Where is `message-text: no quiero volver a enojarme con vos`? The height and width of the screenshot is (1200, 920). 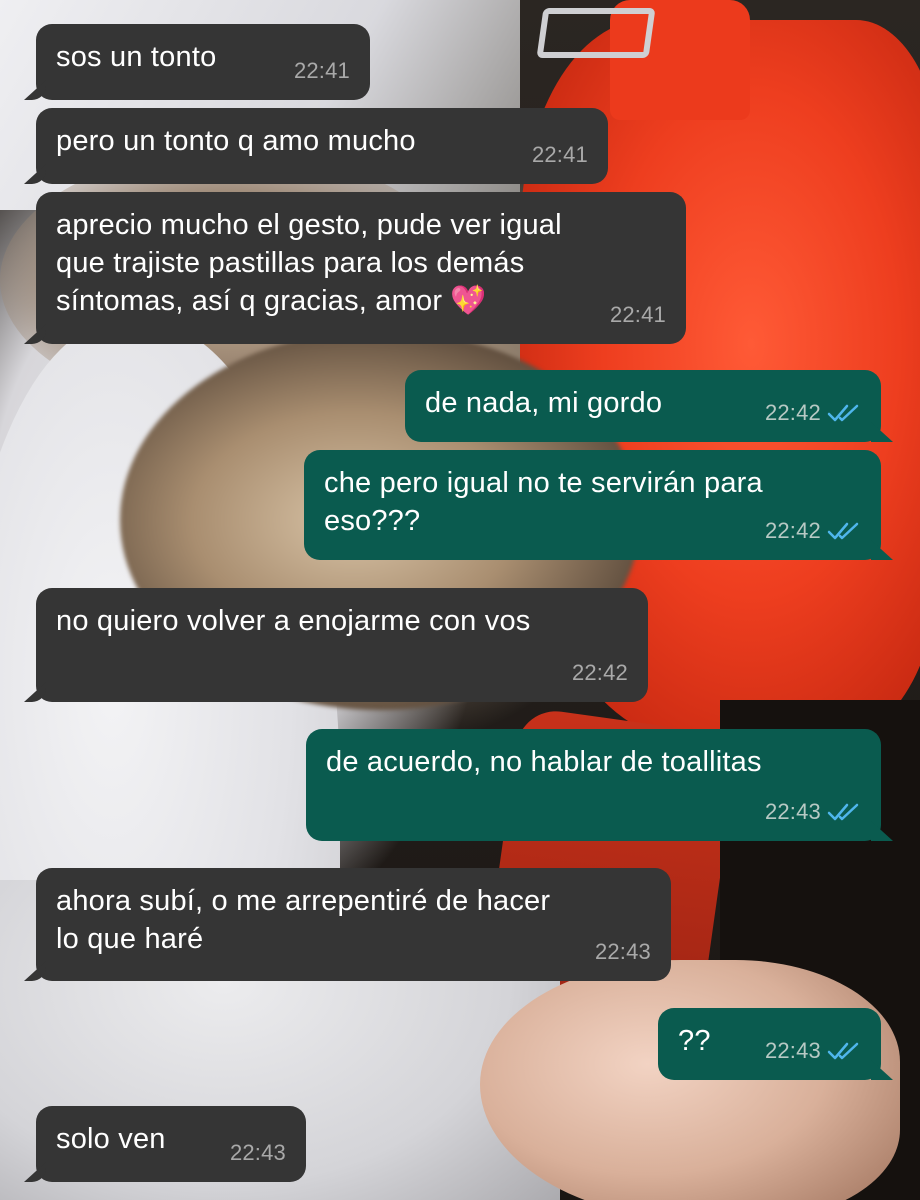 message-text: no quiero volver a enojarme con vos is located at coordinates (293, 621).